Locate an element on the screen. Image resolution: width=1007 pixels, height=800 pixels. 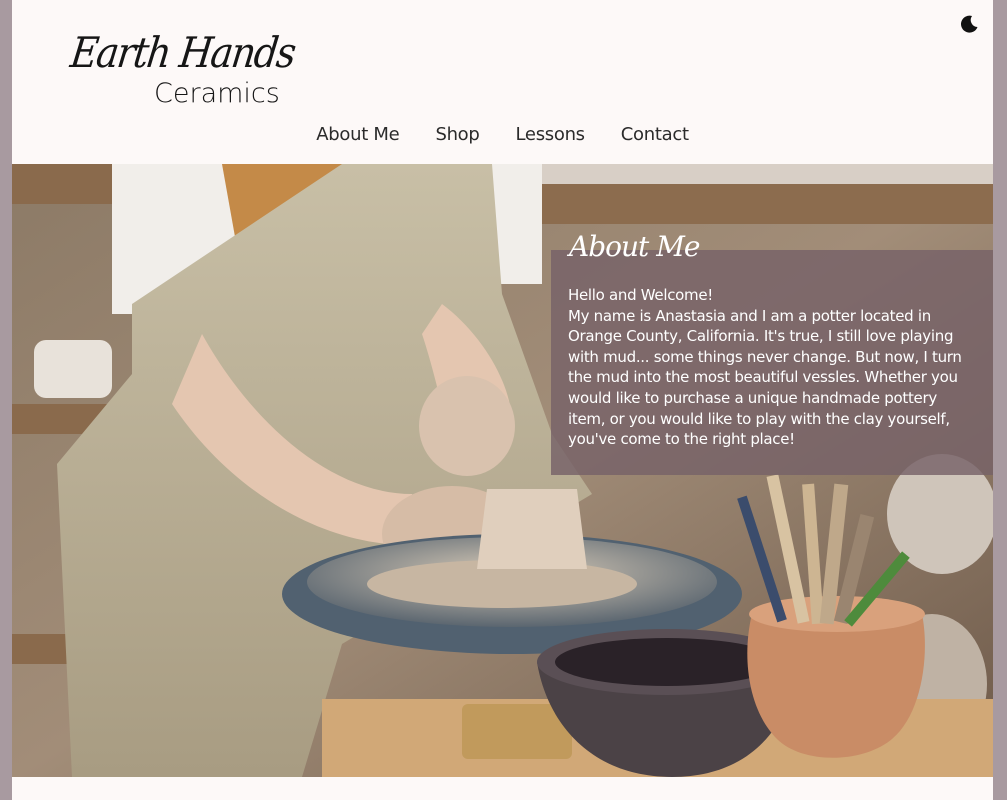
about-greeting: Hello and Welcome! is located at coordinates (641, 295).